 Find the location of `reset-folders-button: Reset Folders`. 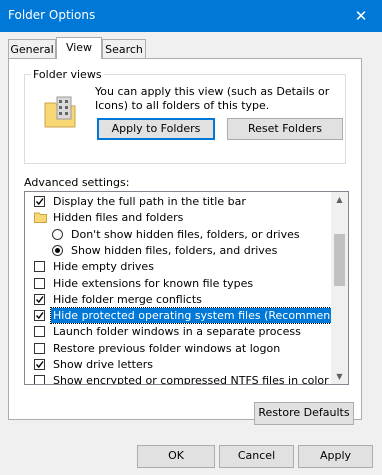

reset-folders-button: Reset Folders is located at coordinates (285, 129).